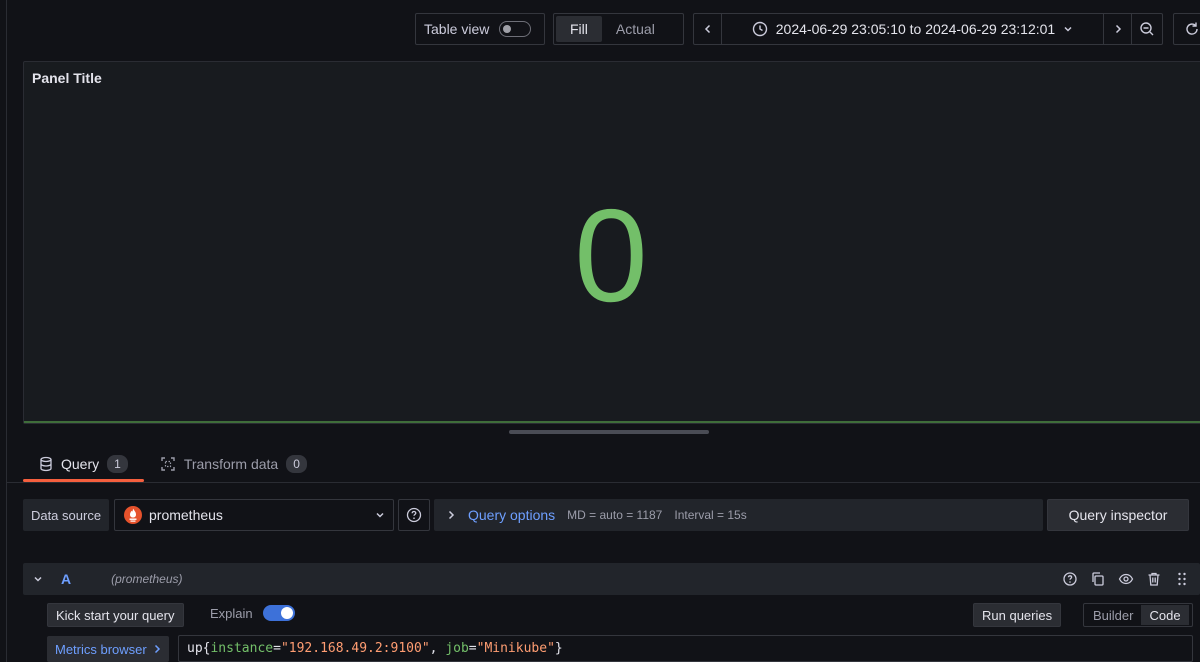  What do you see at coordinates (611, 255) in the screenshot?
I see `stat-value: 0` at bounding box center [611, 255].